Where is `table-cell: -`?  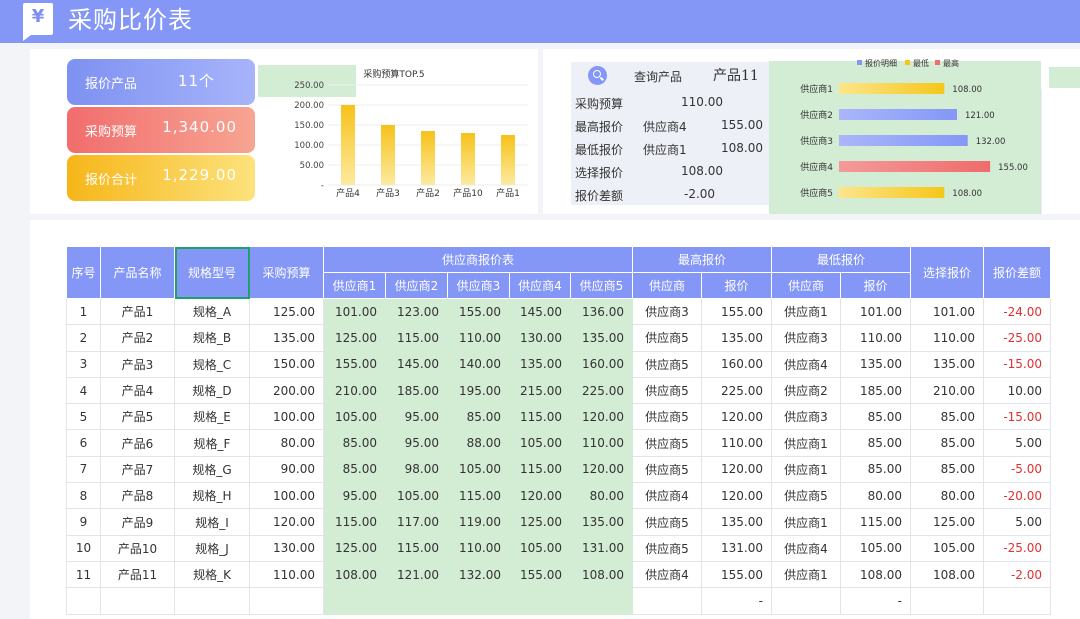 table-cell: - is located at coordinates (875, 601).